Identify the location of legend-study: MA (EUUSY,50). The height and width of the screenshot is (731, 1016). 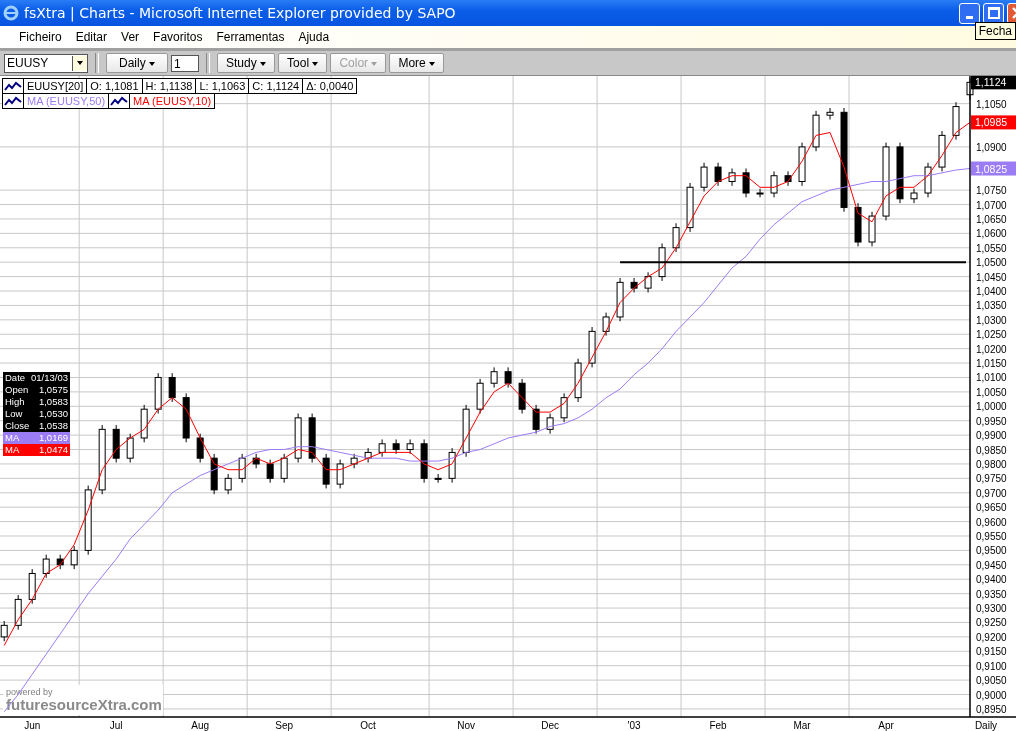
(66, 101).